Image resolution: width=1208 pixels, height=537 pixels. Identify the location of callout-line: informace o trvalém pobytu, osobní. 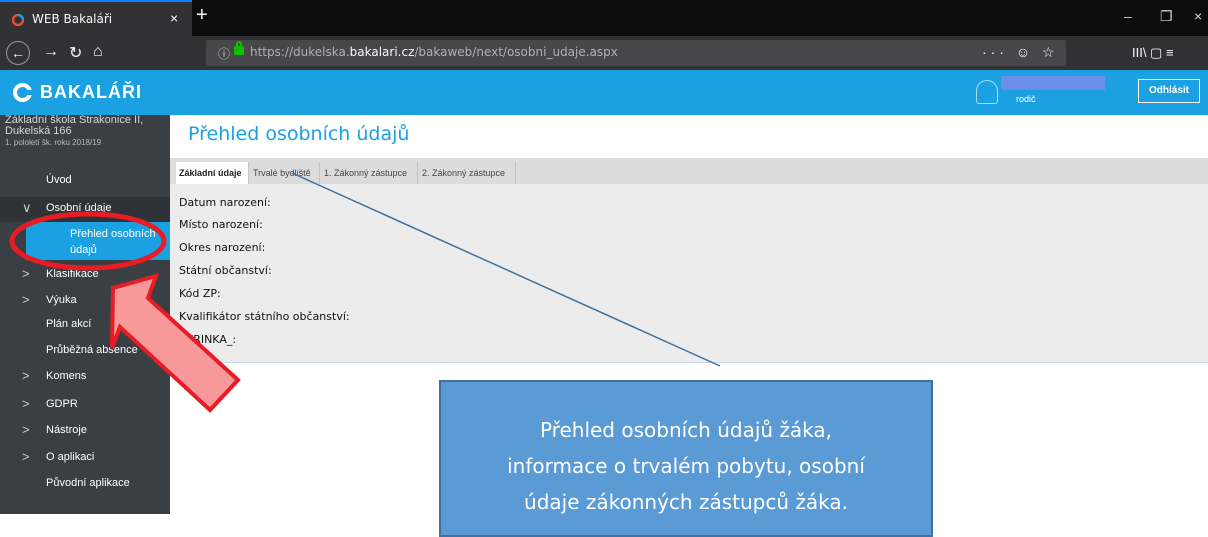
(686, 466).